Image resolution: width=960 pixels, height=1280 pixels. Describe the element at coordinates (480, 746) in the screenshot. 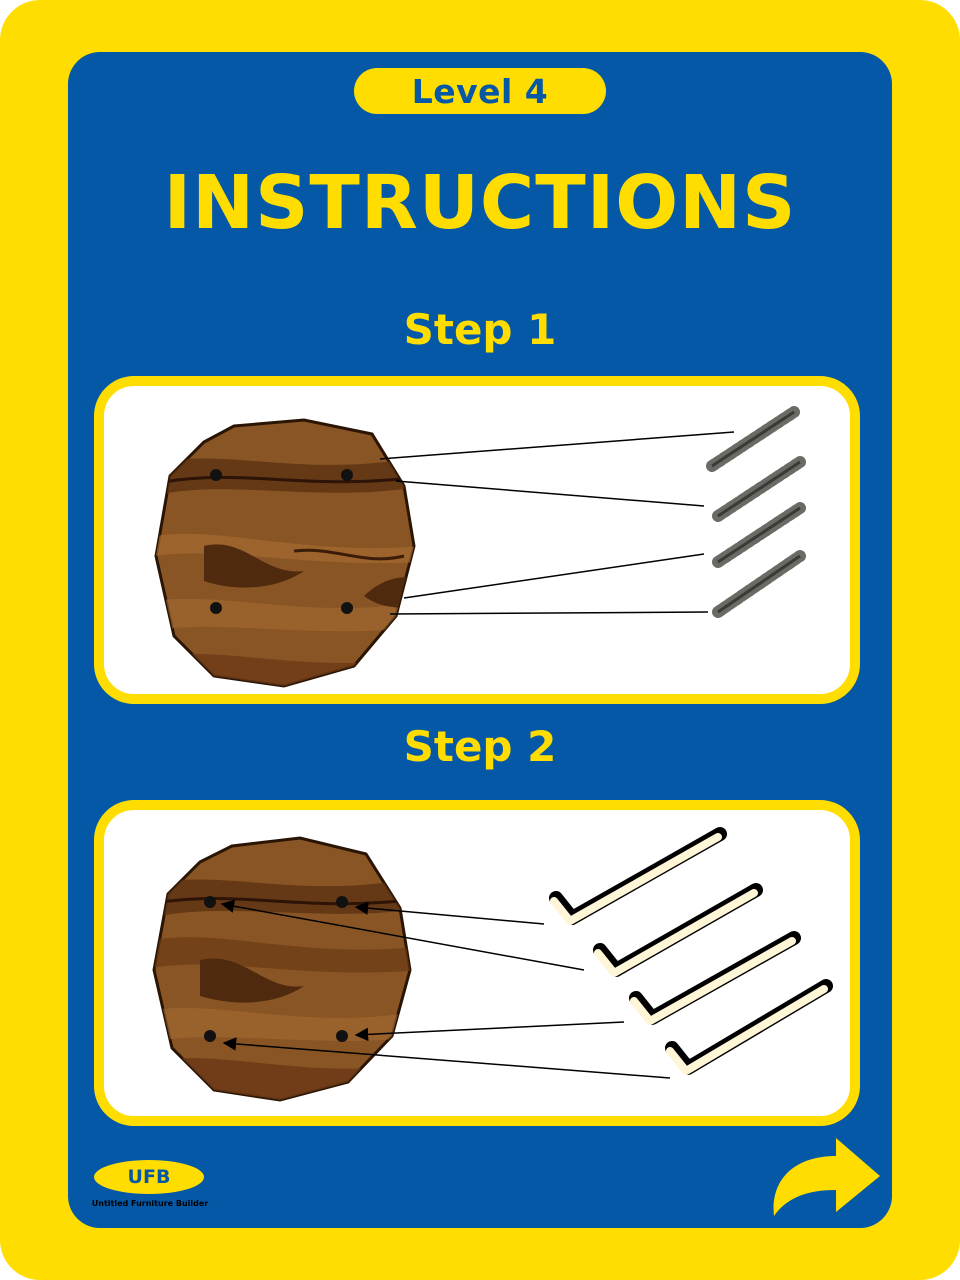

I see `step-2-heading: Step 2` at that location.